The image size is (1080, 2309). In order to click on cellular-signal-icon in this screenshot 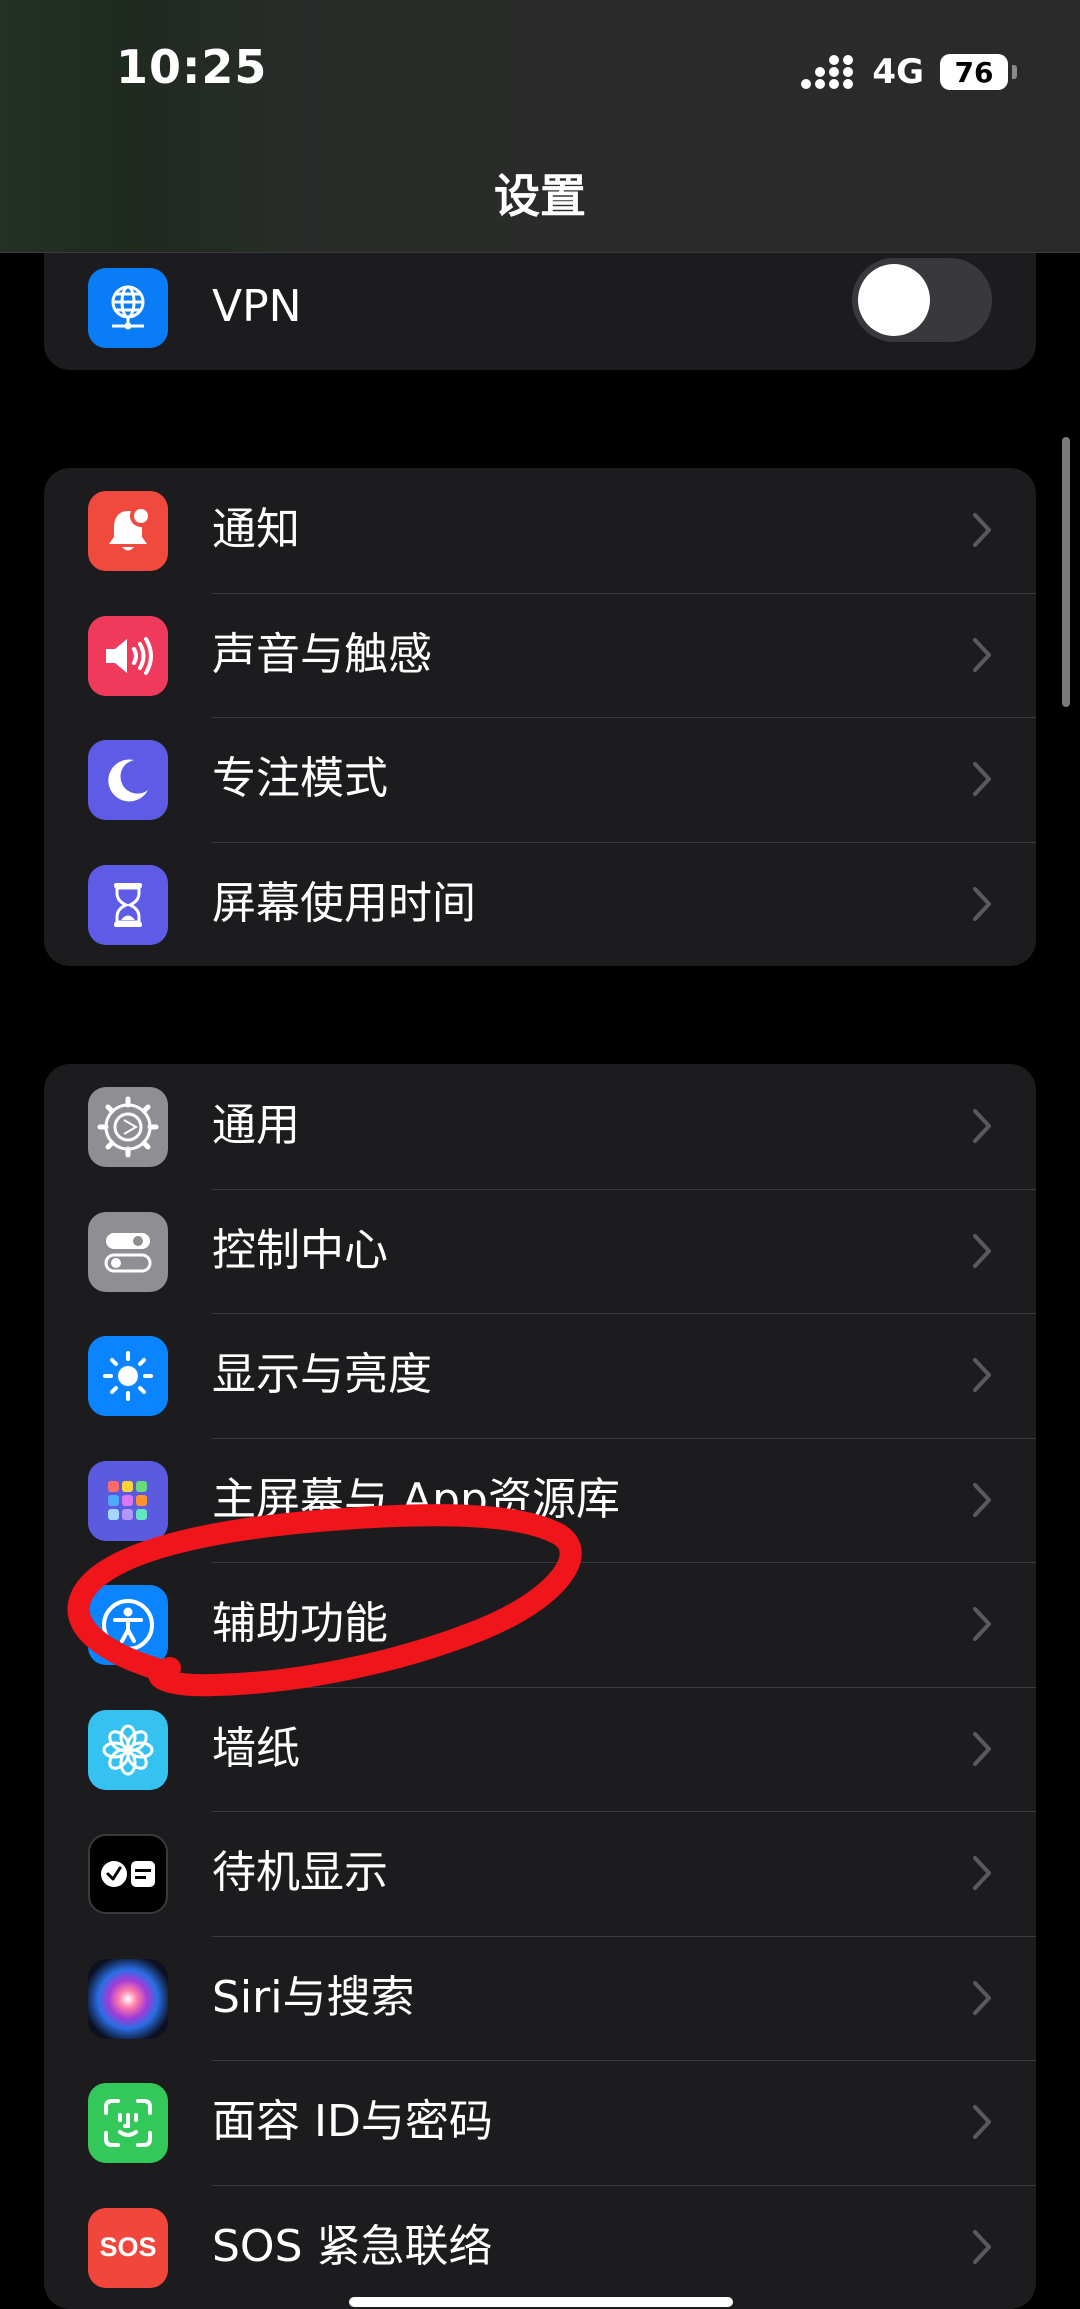, I will do `click(828, 72)`.